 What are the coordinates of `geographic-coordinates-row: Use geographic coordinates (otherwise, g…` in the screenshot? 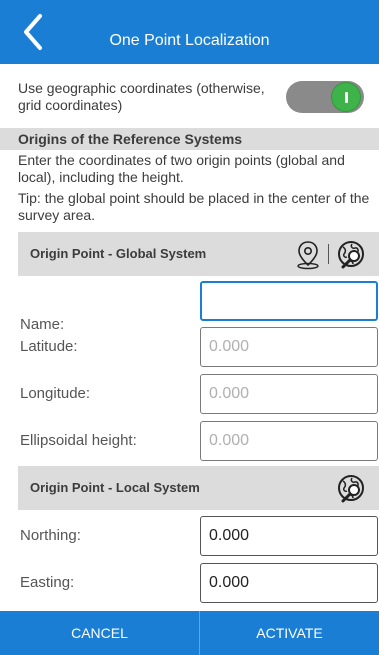 It's located at (189, 96).